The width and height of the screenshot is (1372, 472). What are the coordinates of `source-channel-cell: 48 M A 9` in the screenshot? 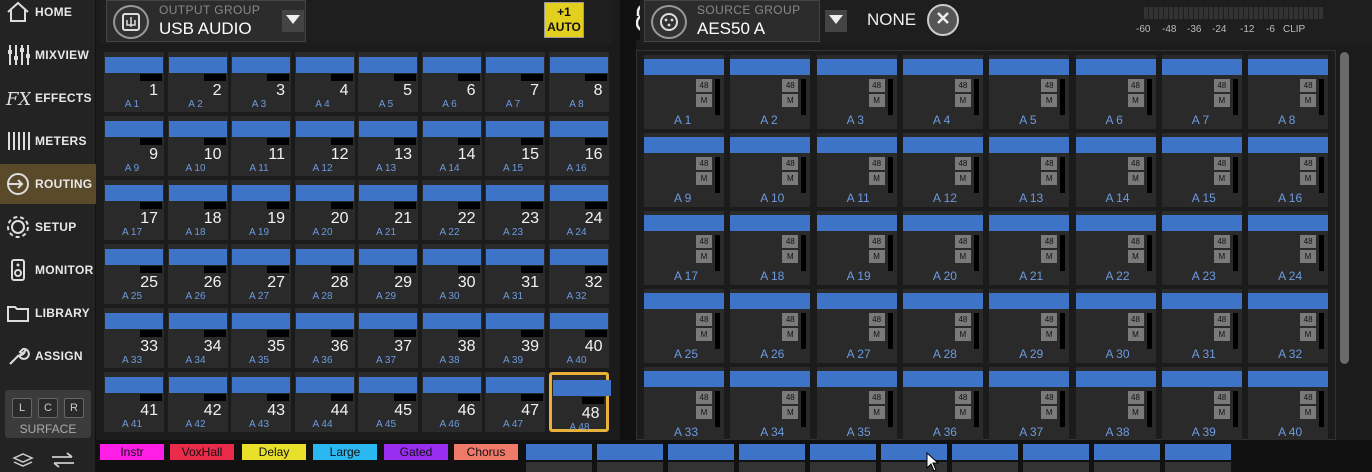 It's located at (684, 170).